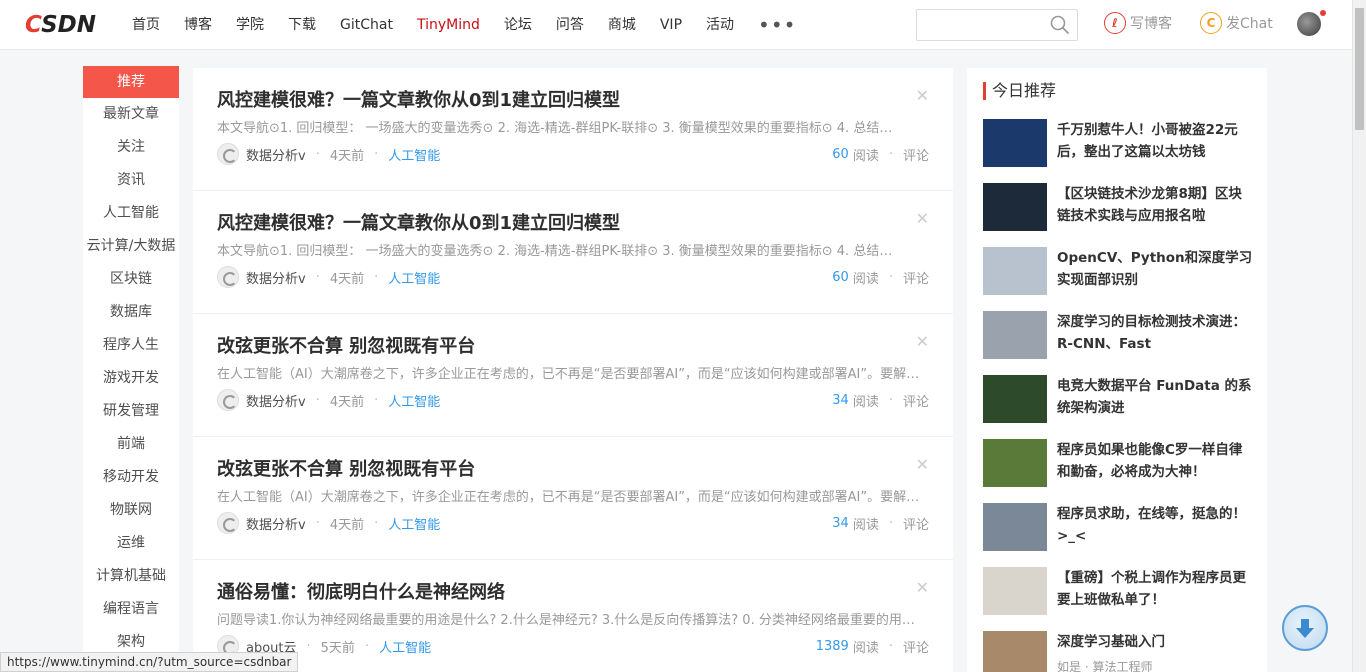 This screenshot has width=1366, height=672. I want to click on recommend-item: 程序员如果也能像C罗一样自律和勤奋，必将成为大神！, so click(1118, 463).